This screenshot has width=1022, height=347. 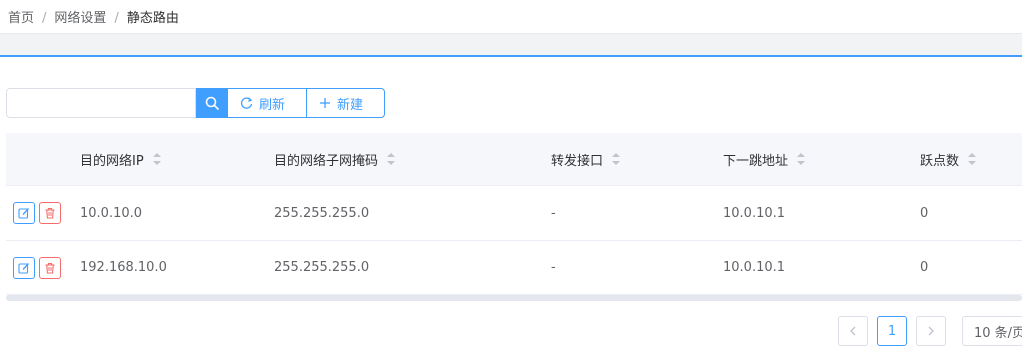 What do you see at coordinates (246, 102) in the screenshot?
I see `refresh-icon` at bounding box center [246, 102].